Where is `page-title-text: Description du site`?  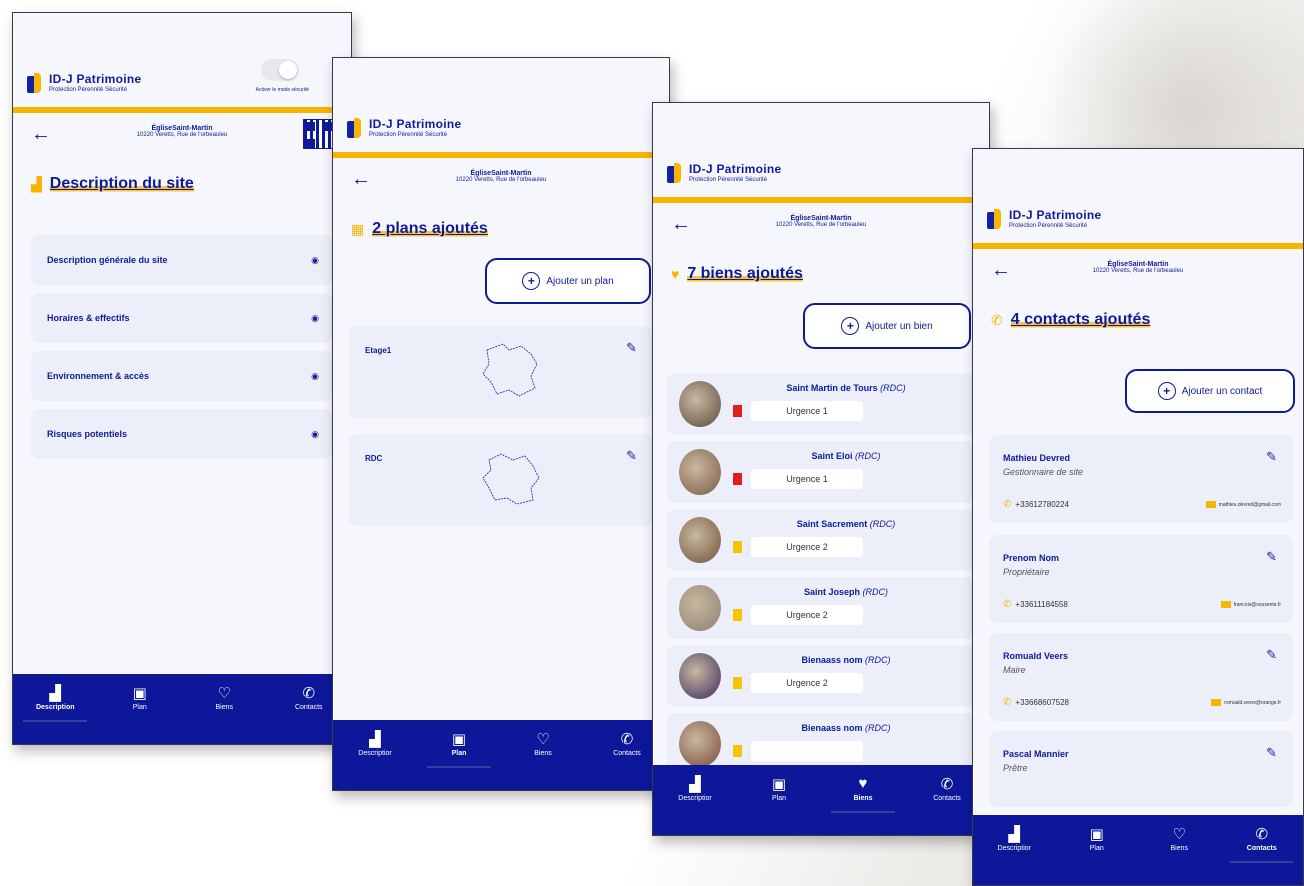
page-title-text: Description du site is located at coordinates (121, 184).